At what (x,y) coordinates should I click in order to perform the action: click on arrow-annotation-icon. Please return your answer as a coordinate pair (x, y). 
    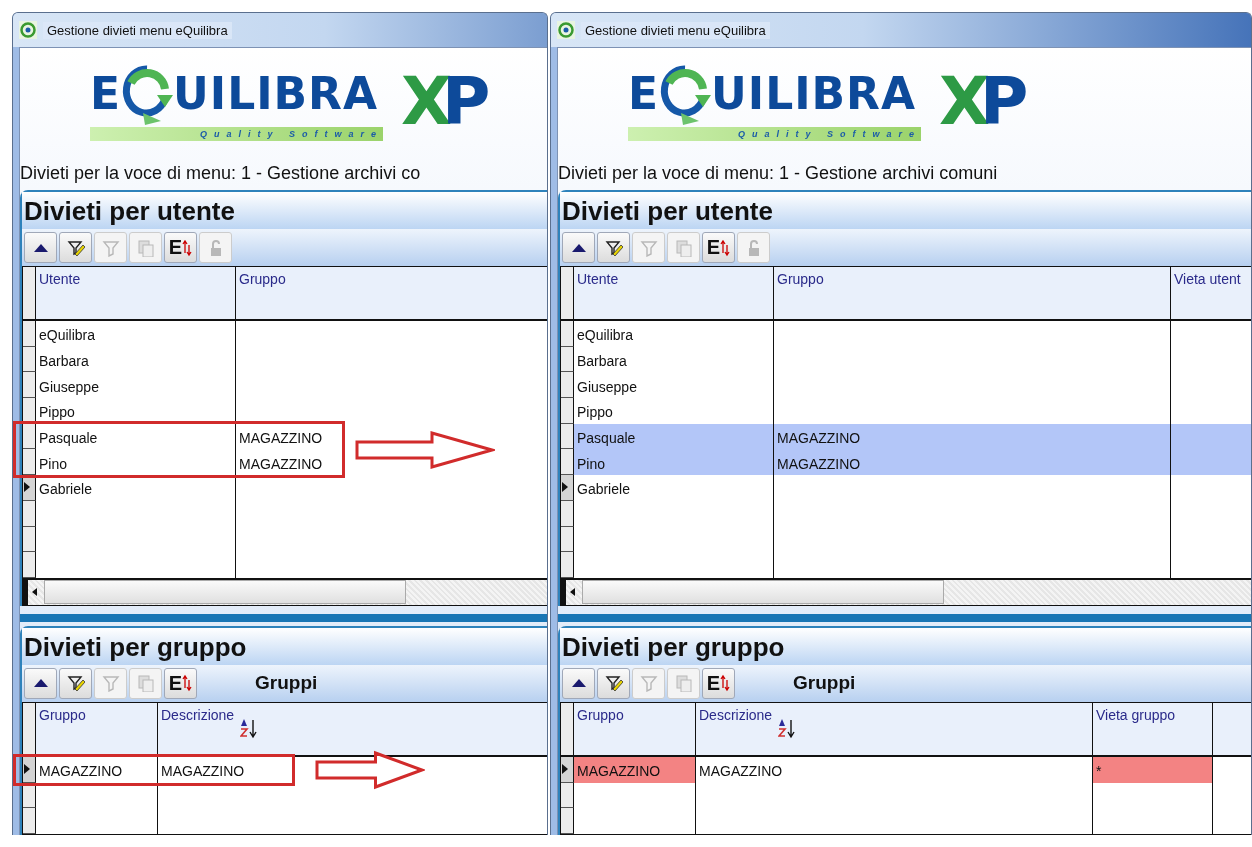
    Looking at the image, I should click on (425, 449).